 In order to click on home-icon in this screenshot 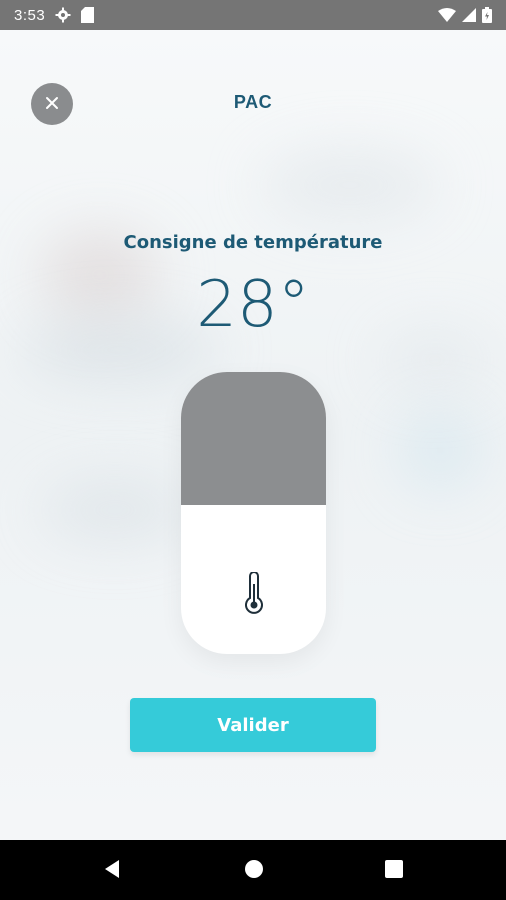, I will do `click(254, 871)`.